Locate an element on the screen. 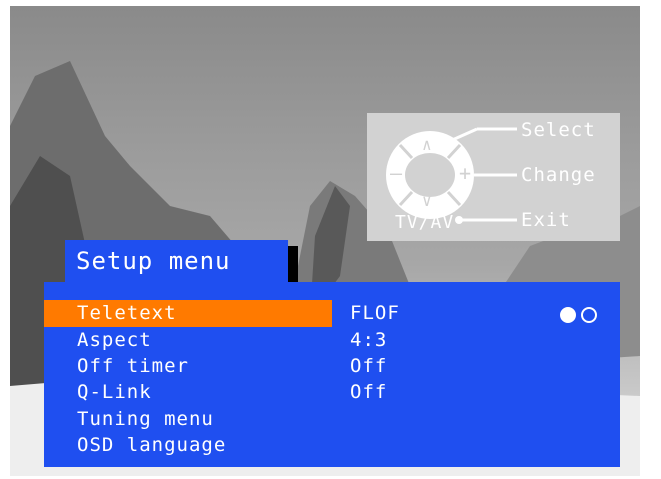  select-hint-label: Select is located at coordinates (558, 130).